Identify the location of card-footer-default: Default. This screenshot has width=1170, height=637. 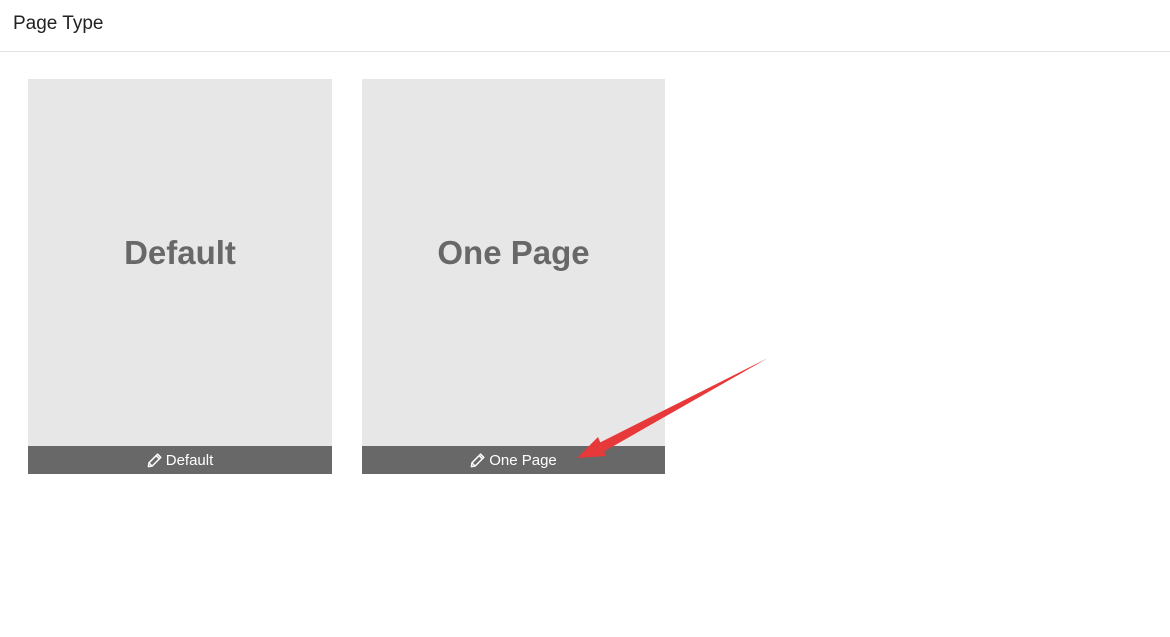
(180, 460).